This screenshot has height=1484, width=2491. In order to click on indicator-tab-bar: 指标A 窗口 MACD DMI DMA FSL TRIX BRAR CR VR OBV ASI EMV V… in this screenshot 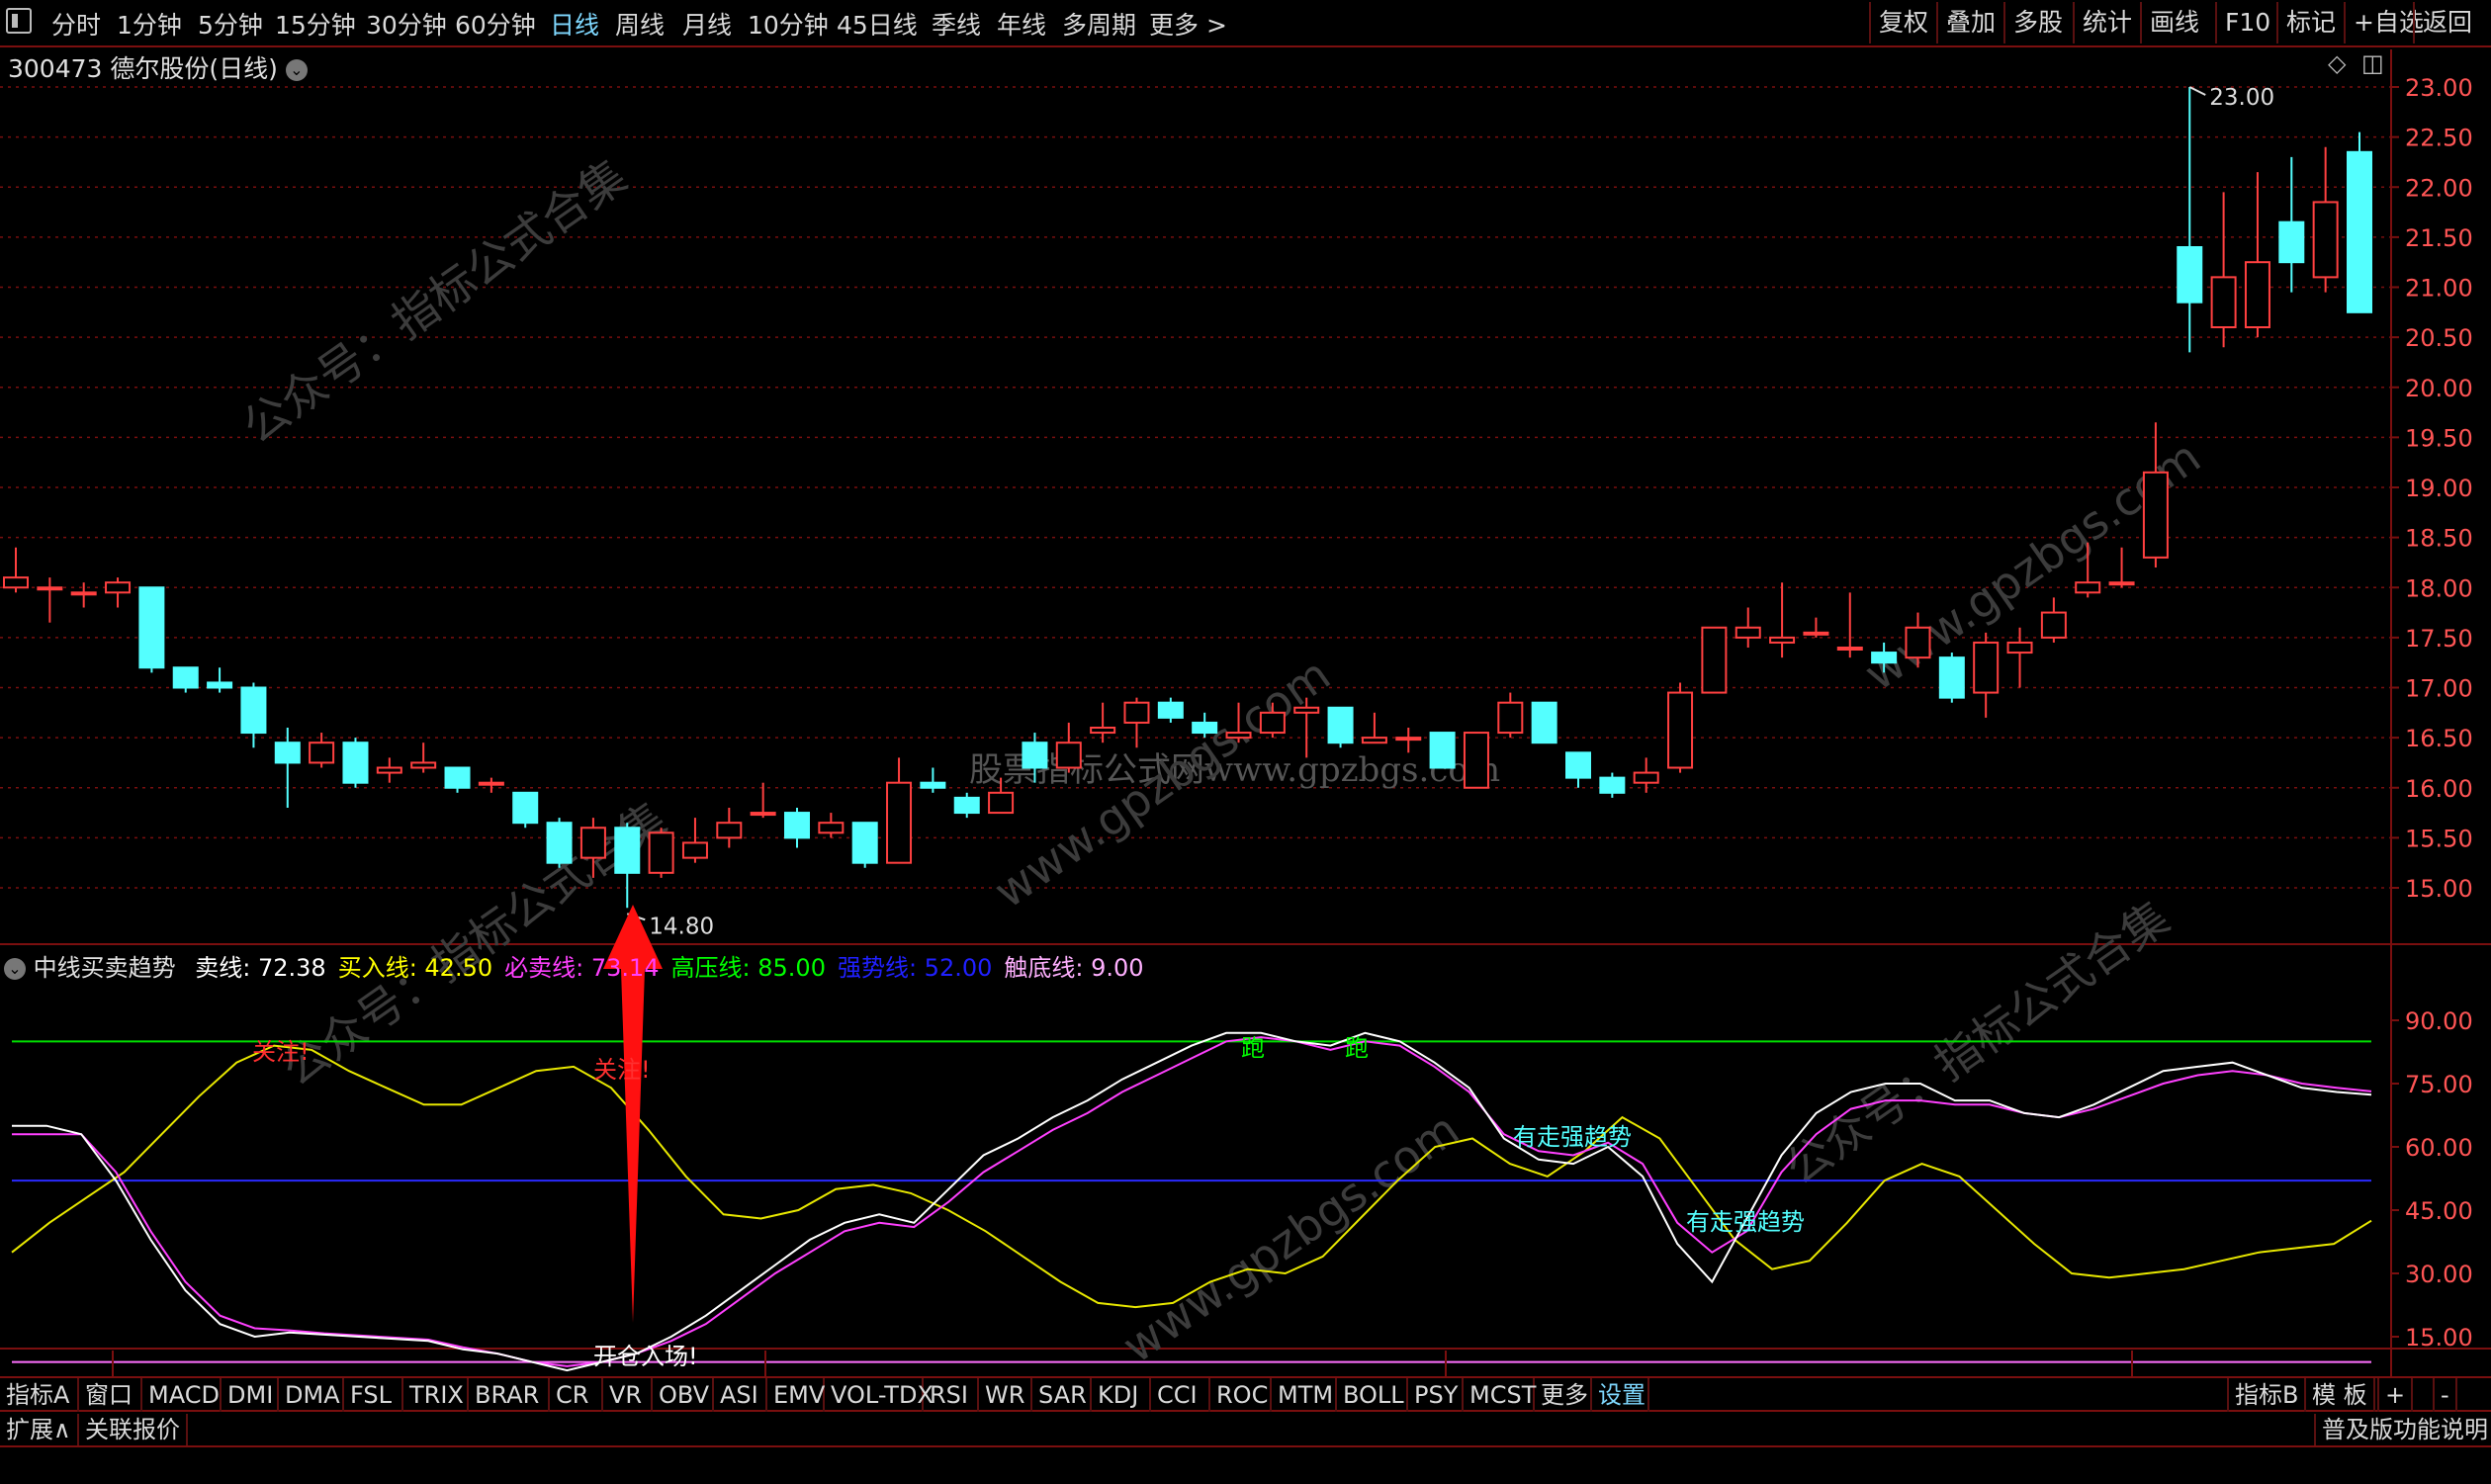, I will do `click(1245, 1394)`.